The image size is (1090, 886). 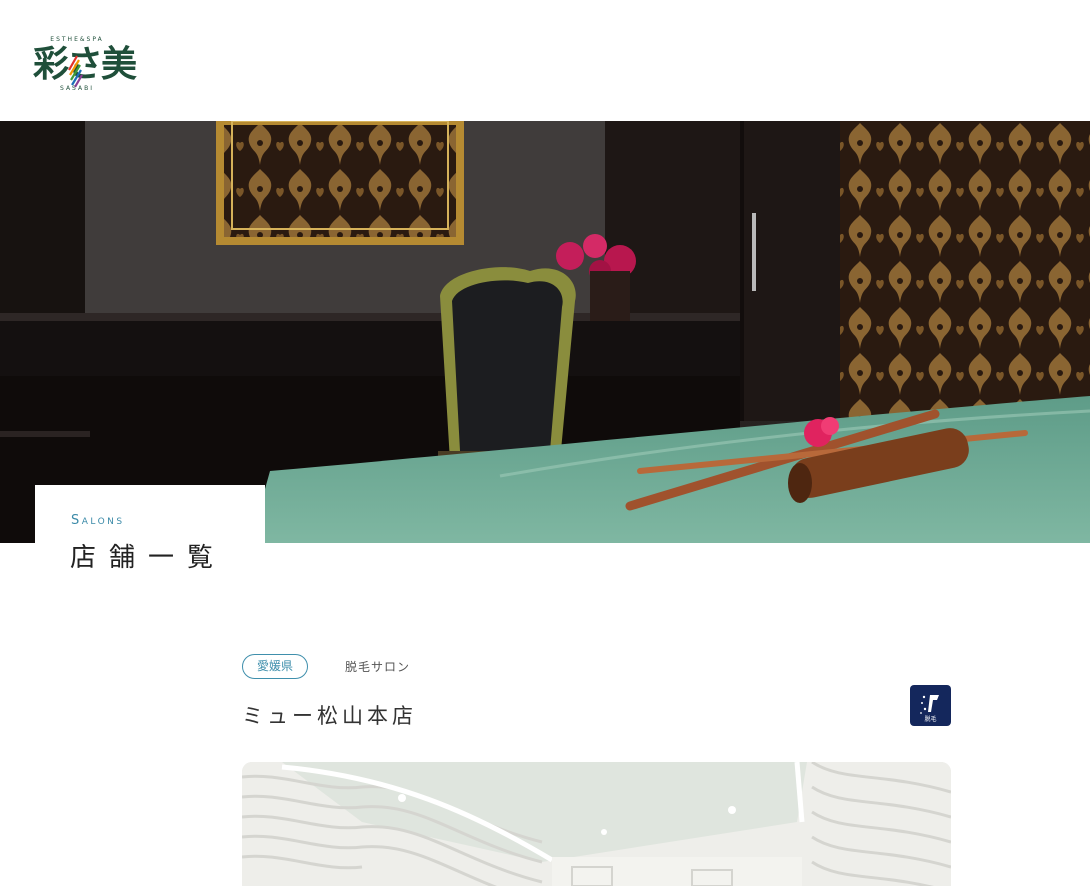 What do you see at coordinates (329, 715) in the screenshot?
I see `salon-name: ミュー松山本店` at bounding box center [329, 715].